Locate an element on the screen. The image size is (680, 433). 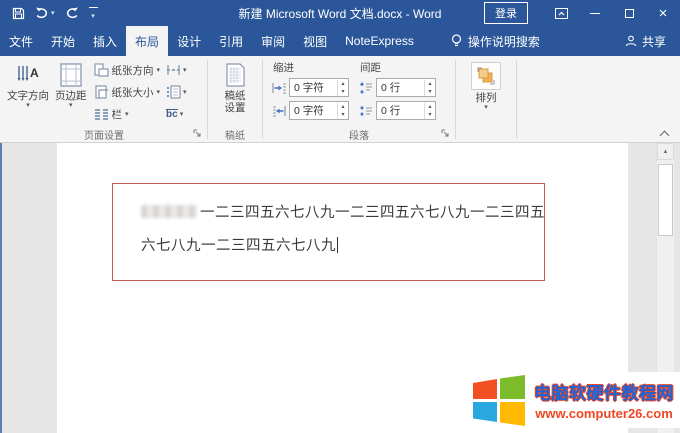
indent-column: 缩进 ▴▾ is located at coordinates (310, 92).